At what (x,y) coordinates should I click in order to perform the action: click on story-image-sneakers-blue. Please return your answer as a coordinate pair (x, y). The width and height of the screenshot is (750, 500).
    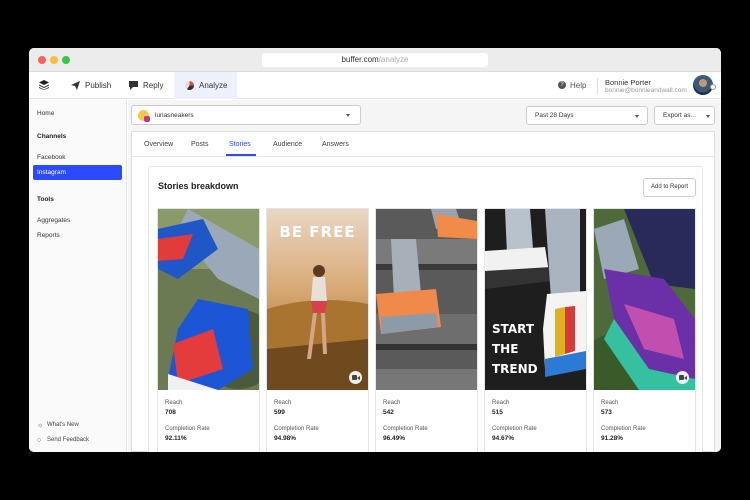
    Looking at the image, I should click on (208, 299).